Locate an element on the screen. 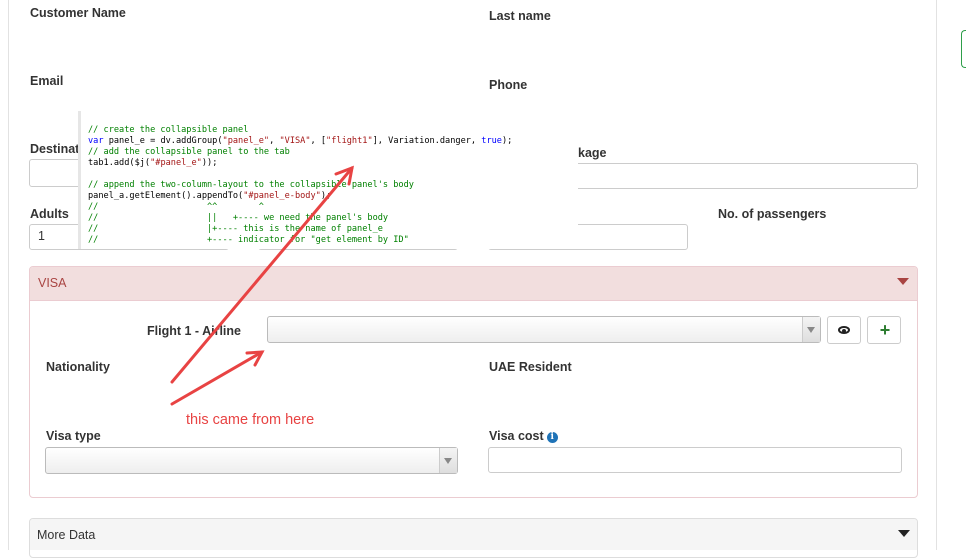 Image resolution: width=966 pixels, height=558 pixels. code-token: "flight1" is located at coordinates (349, 141).